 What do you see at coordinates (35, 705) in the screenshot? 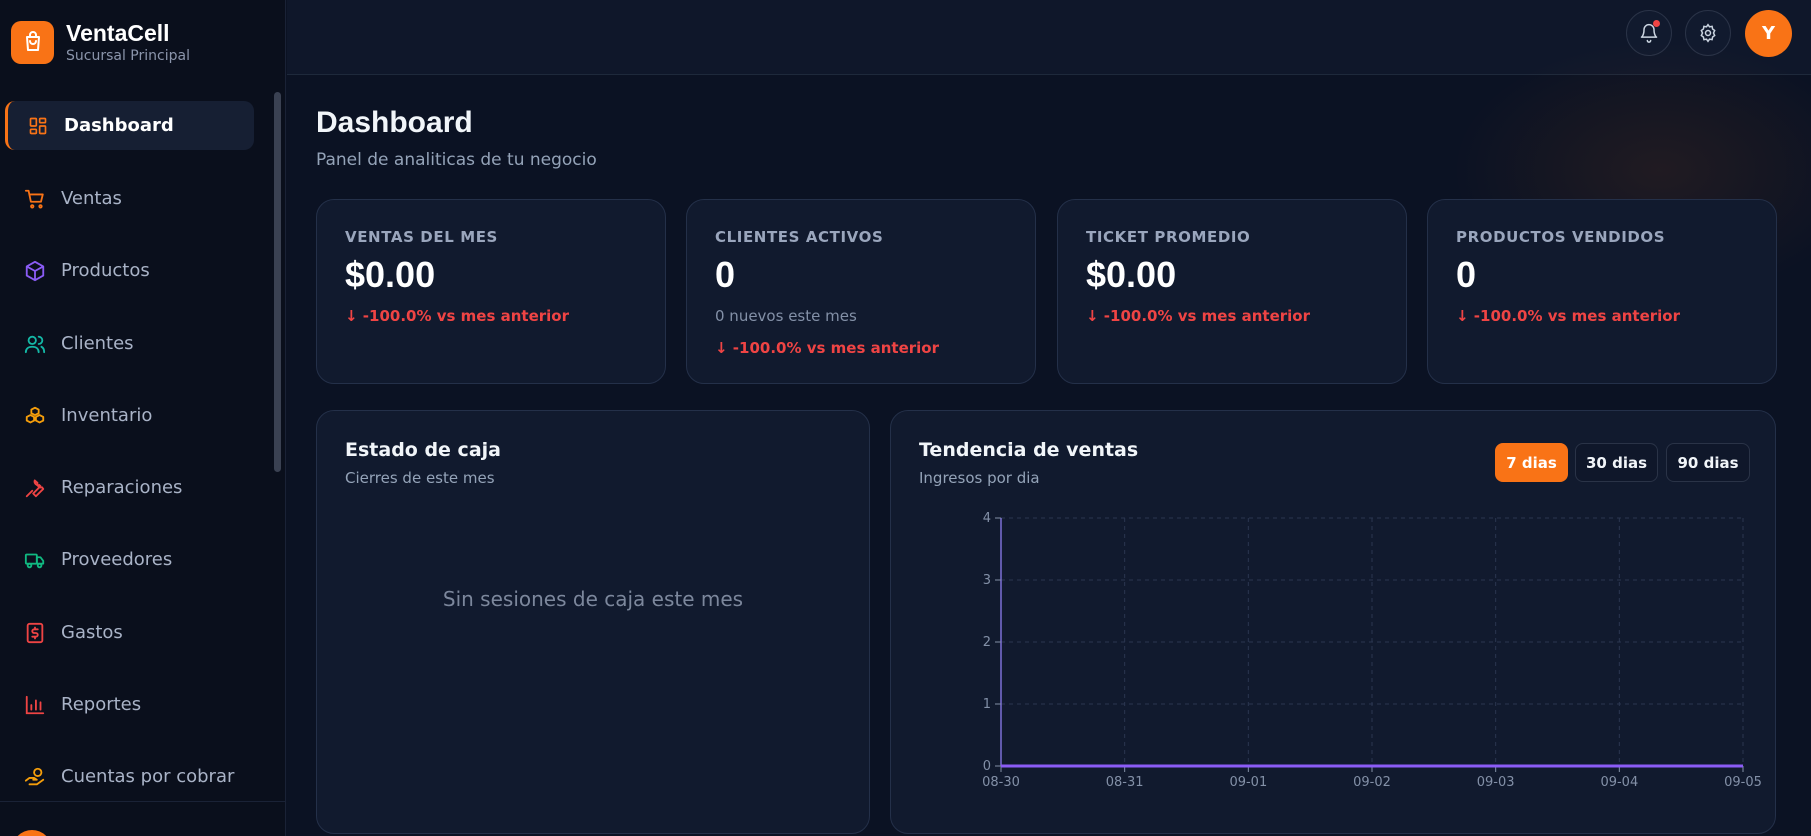
I see `bar-chart-icon` at bounding box center [35, 705].